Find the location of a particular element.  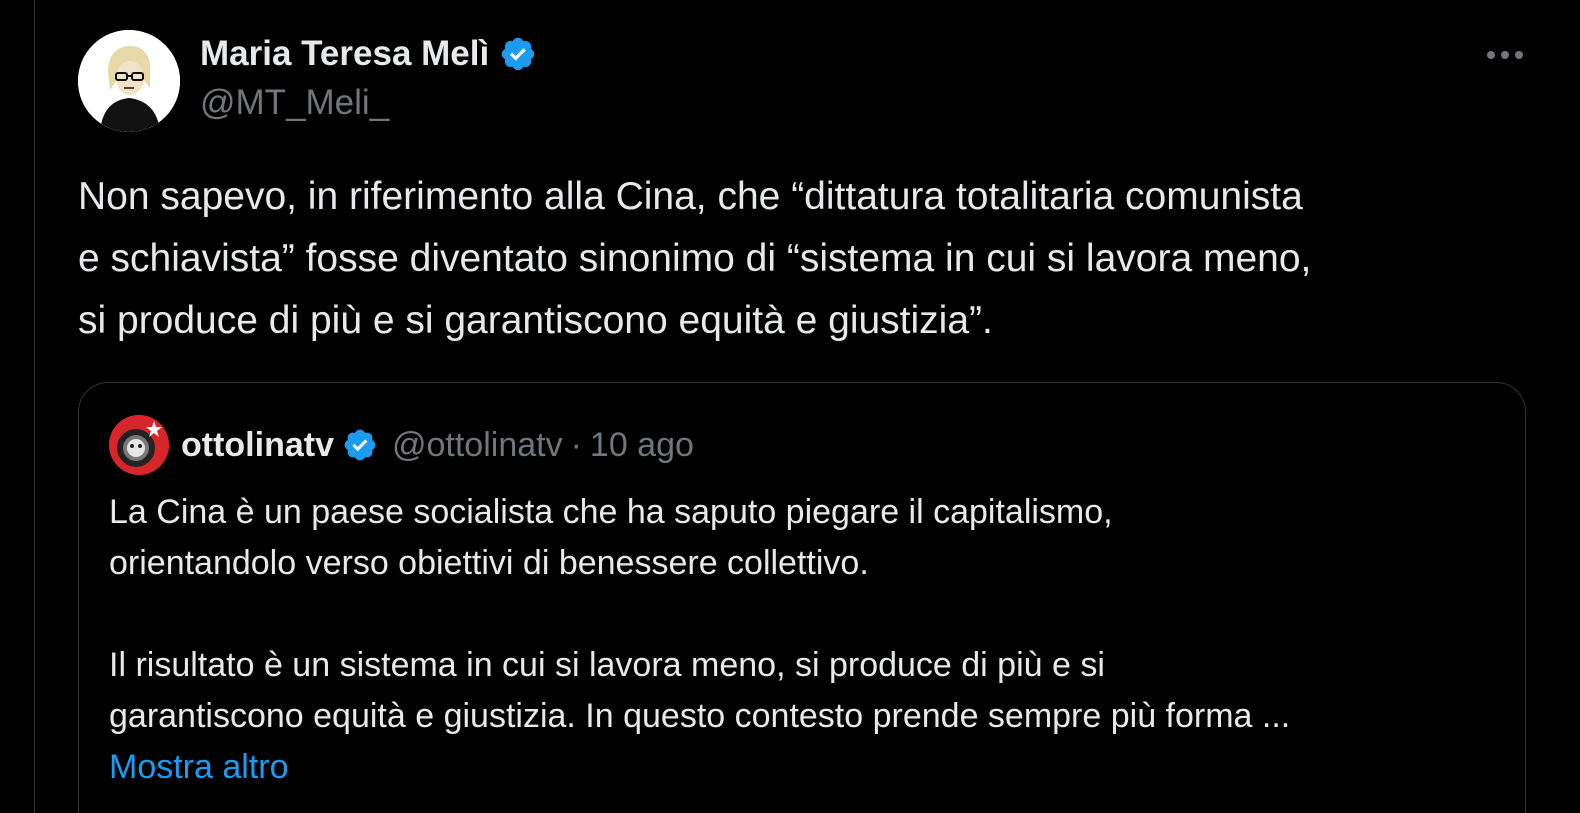

author-handle: @MT_Meli_ is located at coordinates (294, 103).